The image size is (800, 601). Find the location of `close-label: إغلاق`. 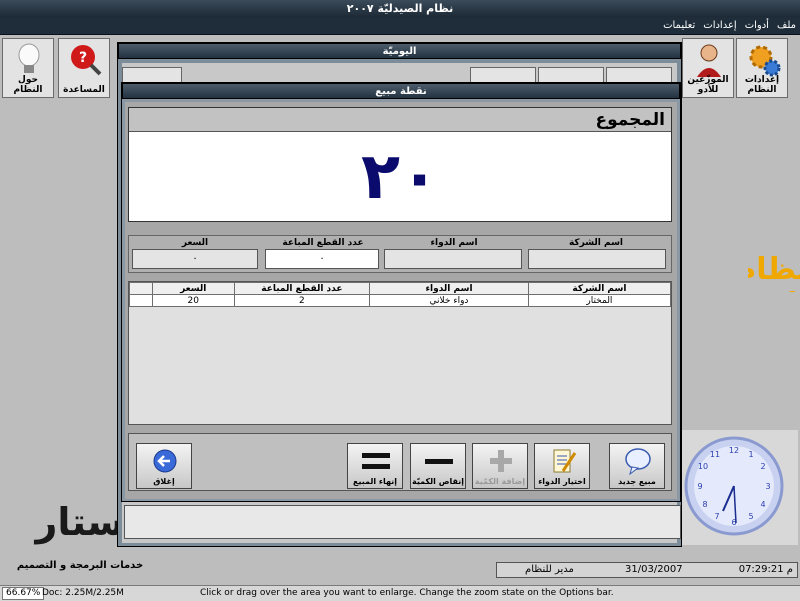

close-label: إغلاق is located at coordinates (164, 481).